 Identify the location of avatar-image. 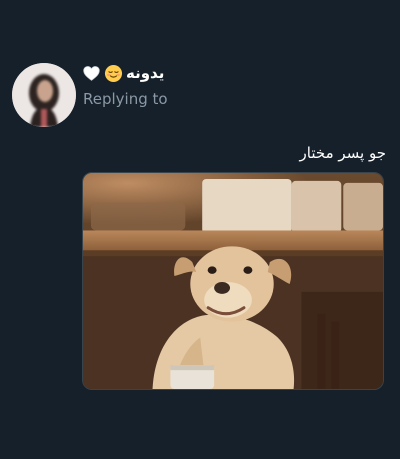
(44, 95).